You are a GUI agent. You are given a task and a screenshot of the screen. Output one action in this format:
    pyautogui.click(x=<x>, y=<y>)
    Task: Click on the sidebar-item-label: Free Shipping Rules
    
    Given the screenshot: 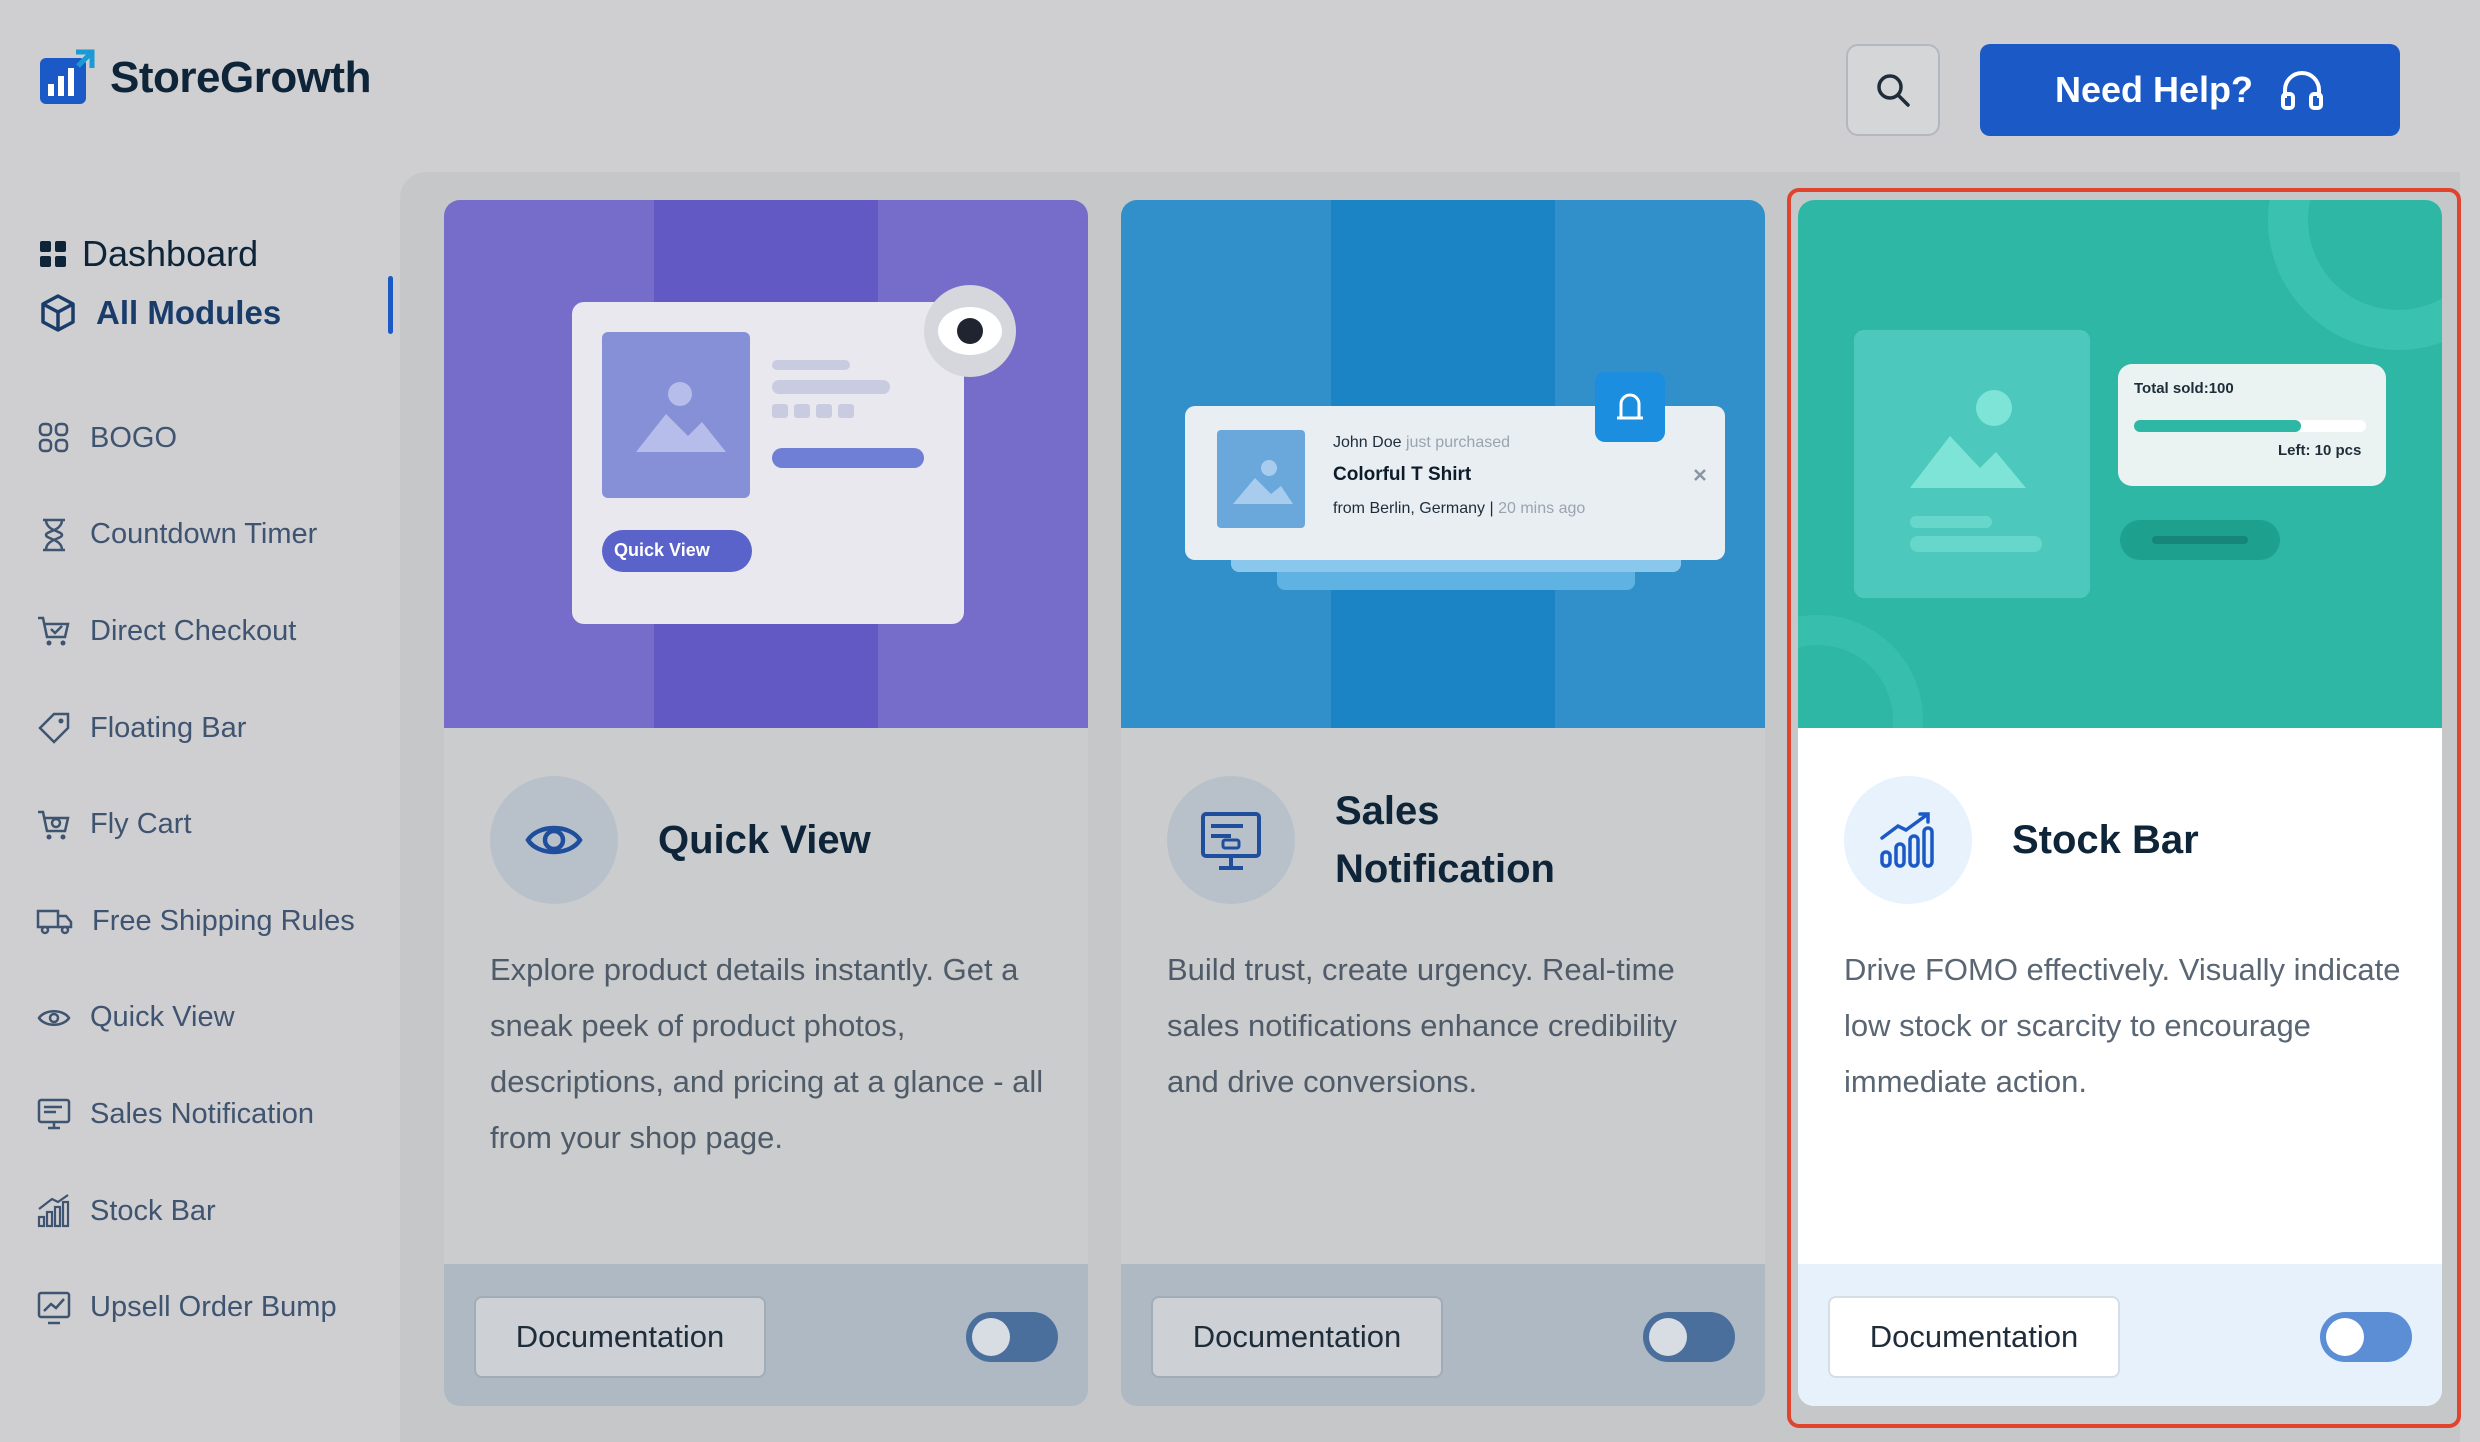 What is the action you would take?
    pyautogui.click(x=223, y=920)
    